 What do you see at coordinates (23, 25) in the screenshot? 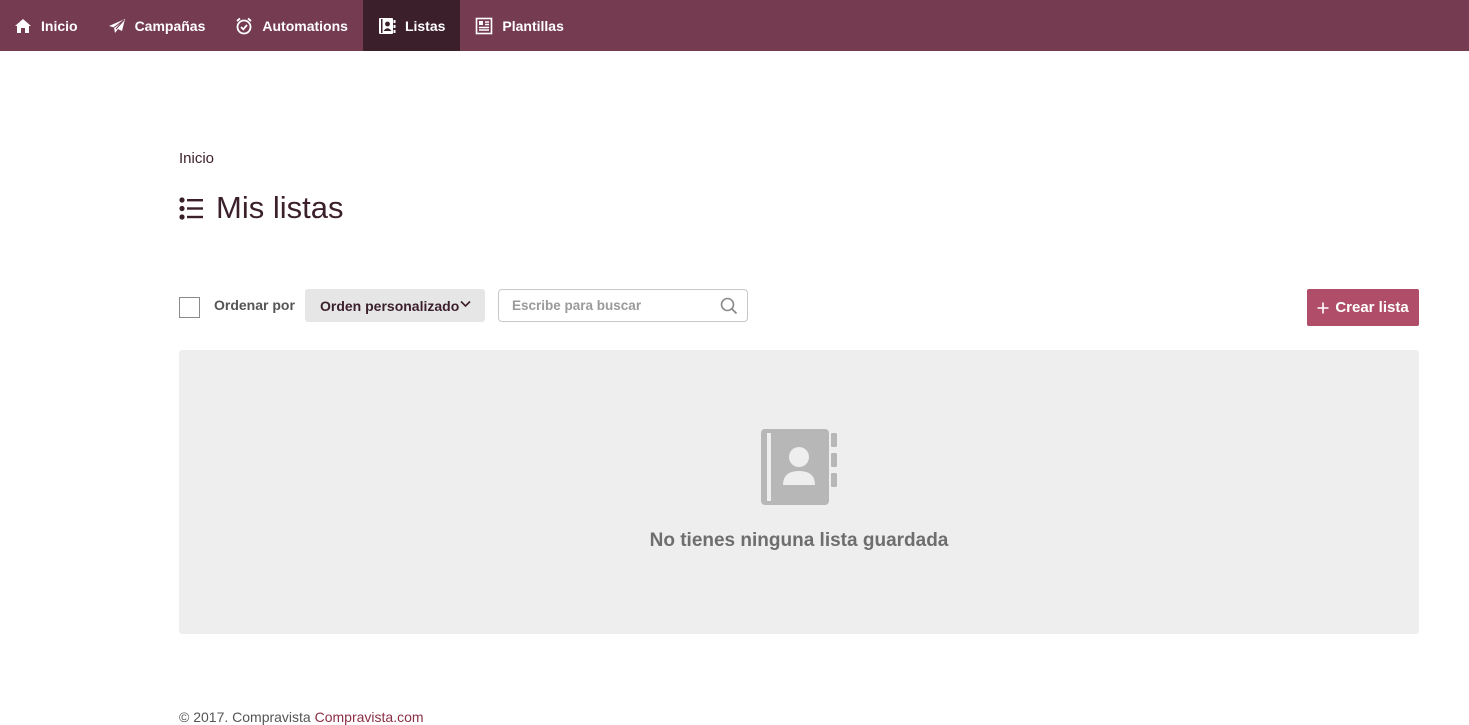
I see `home-icon` at bounding box center [23, 25].